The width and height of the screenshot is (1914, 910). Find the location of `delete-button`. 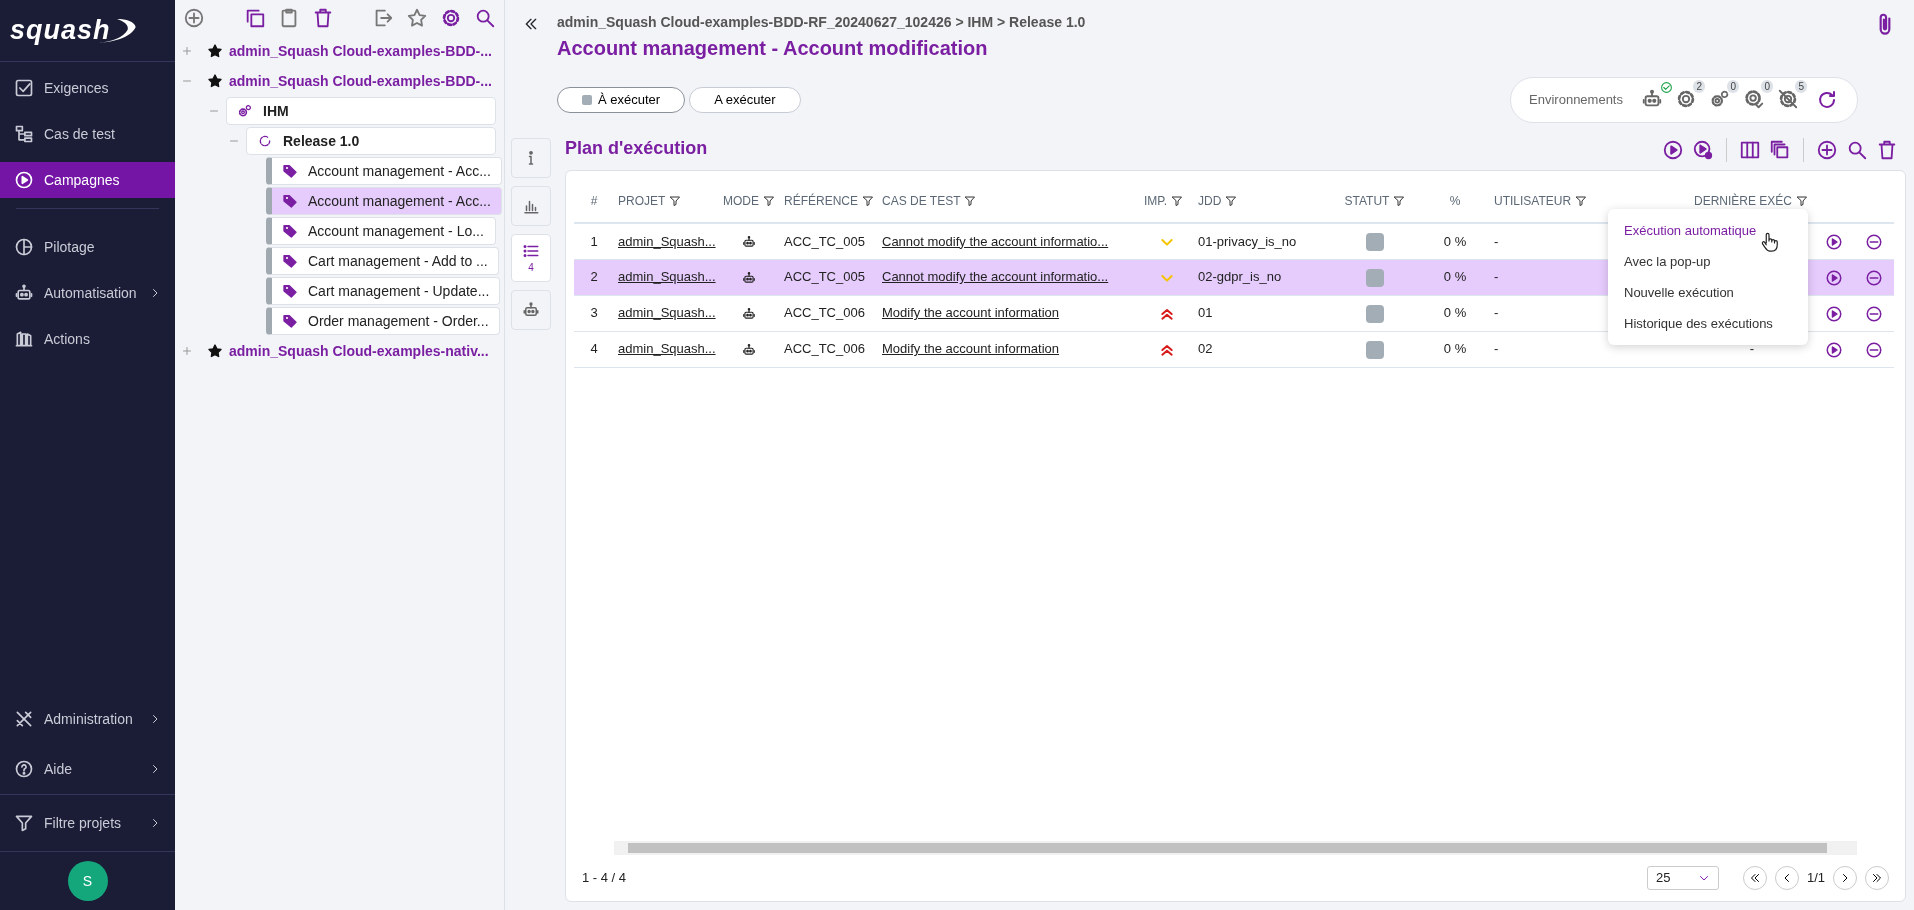

delete-button is located at coordinates (1887, 150).